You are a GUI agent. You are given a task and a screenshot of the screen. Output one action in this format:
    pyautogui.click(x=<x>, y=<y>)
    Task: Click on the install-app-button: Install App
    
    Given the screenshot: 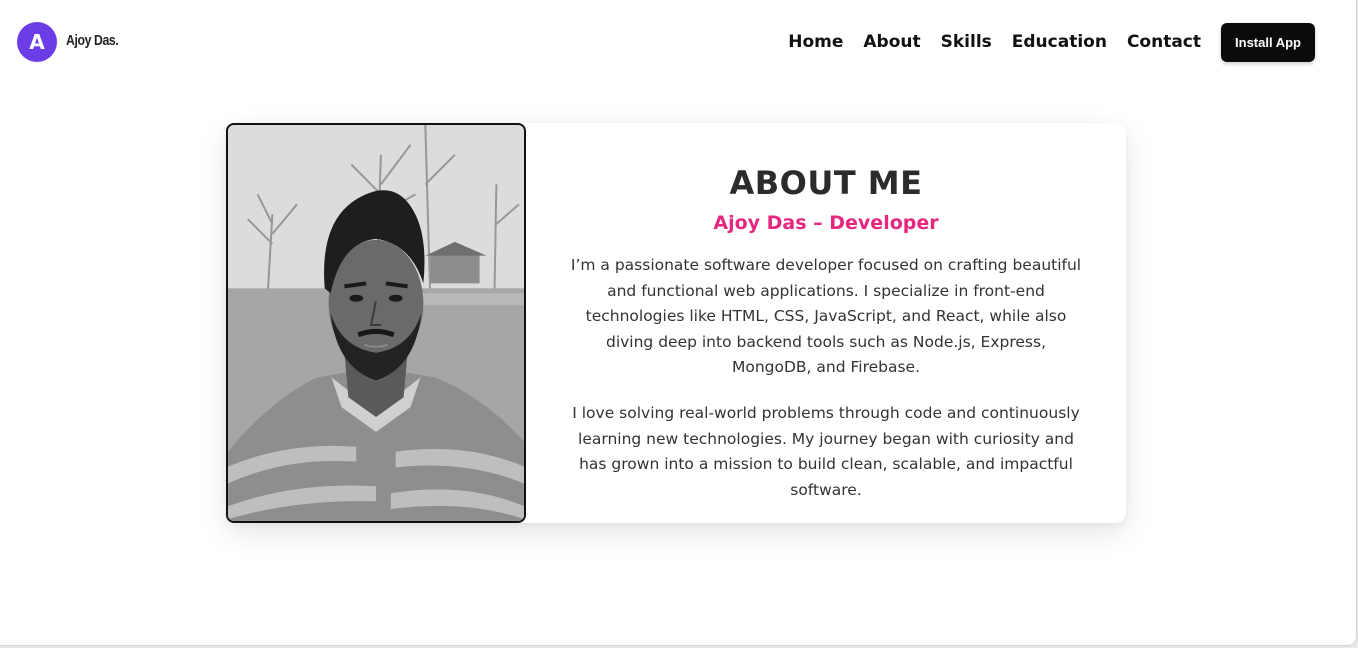 What is the action you would take?
    pyautogui.click(x=1268, y=42)
    